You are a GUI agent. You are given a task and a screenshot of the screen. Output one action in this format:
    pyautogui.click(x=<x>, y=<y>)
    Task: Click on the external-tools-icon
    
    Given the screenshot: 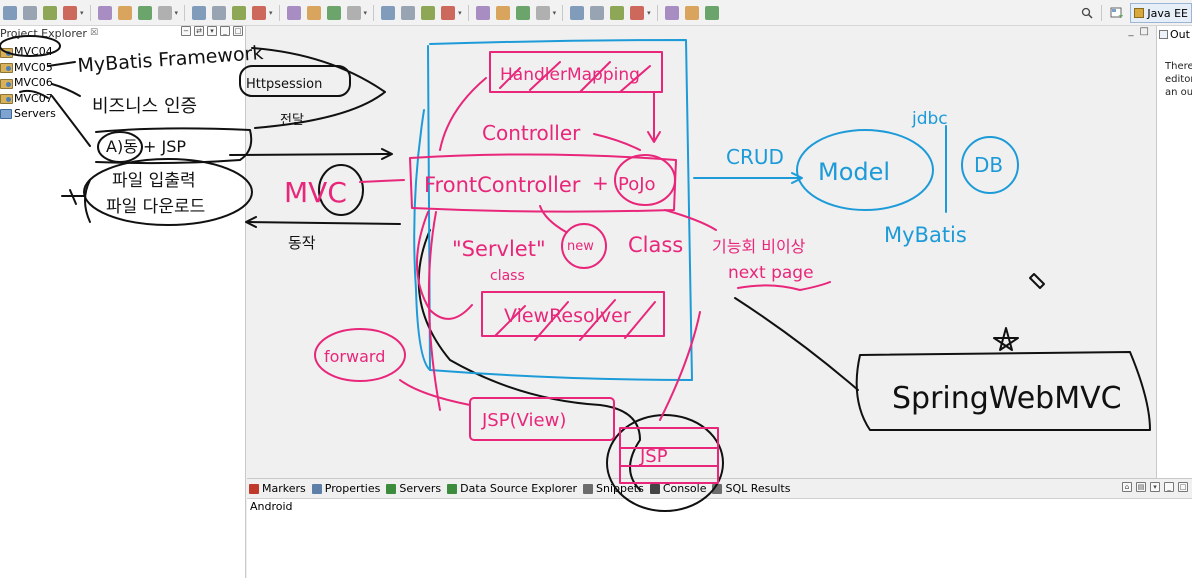 What is the action you would take?
    pyautogui.click(x=408, y=12)
    